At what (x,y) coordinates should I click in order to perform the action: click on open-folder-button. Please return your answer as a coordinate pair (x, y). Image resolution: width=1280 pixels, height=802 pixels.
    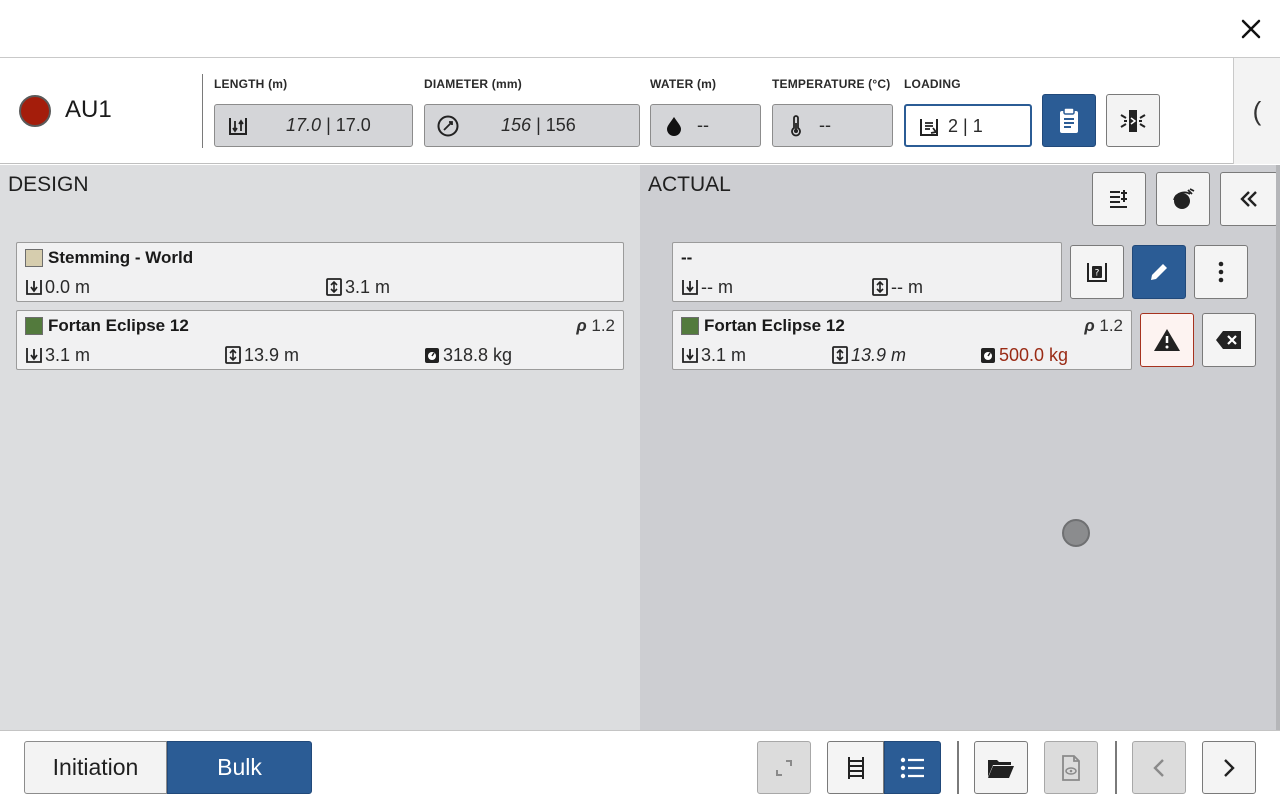
    Looking at the image, I should click on (1001, 767).